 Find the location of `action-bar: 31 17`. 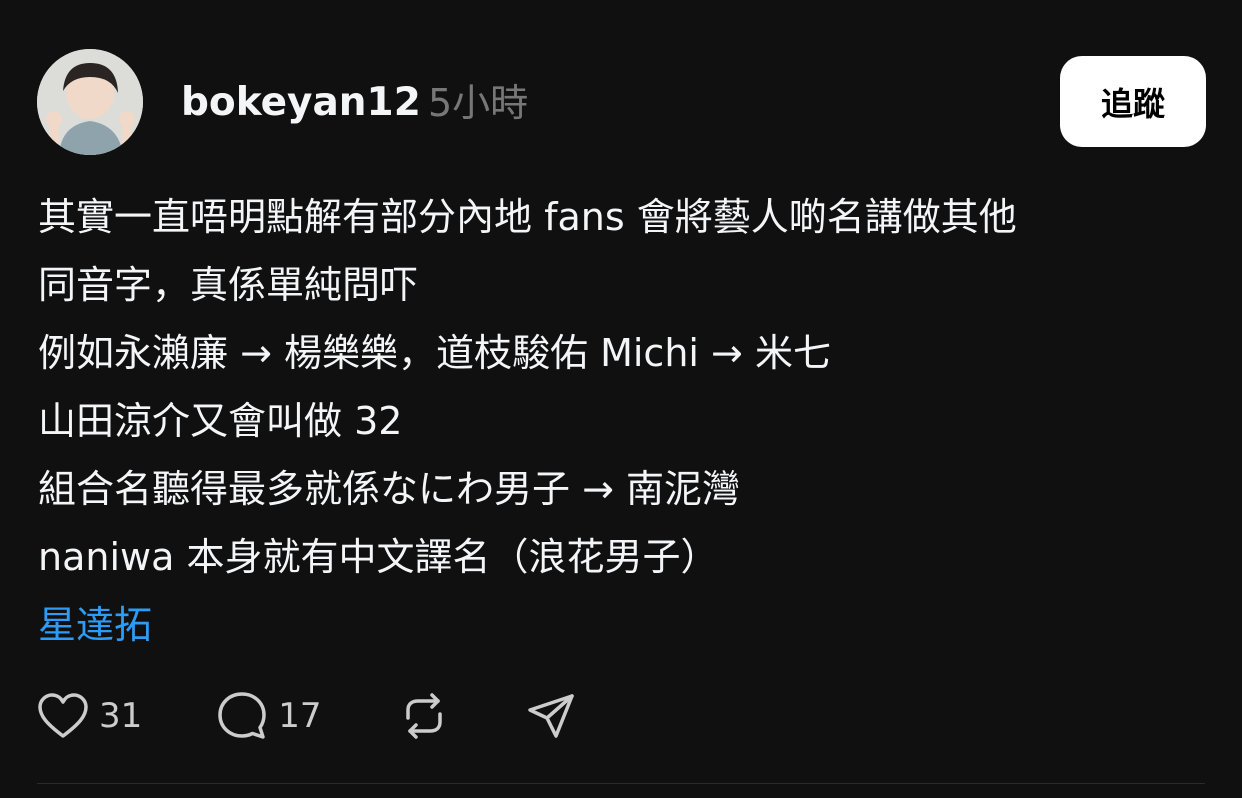

action-bar: 31 17 is located at coordinates (307, 716).